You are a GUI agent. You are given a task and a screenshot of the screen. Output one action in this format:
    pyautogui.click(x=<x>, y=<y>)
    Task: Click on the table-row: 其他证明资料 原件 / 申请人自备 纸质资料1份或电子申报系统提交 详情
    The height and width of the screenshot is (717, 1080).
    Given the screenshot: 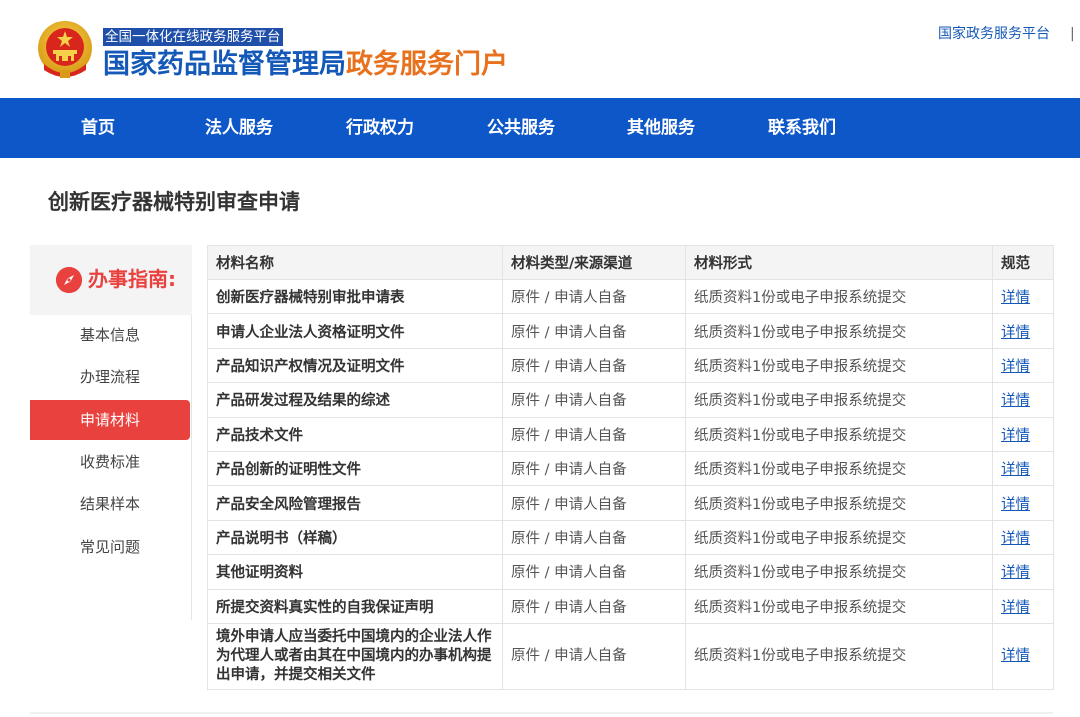 What is the action you would take?
    pyautogui.click(x=630, y=572)
    